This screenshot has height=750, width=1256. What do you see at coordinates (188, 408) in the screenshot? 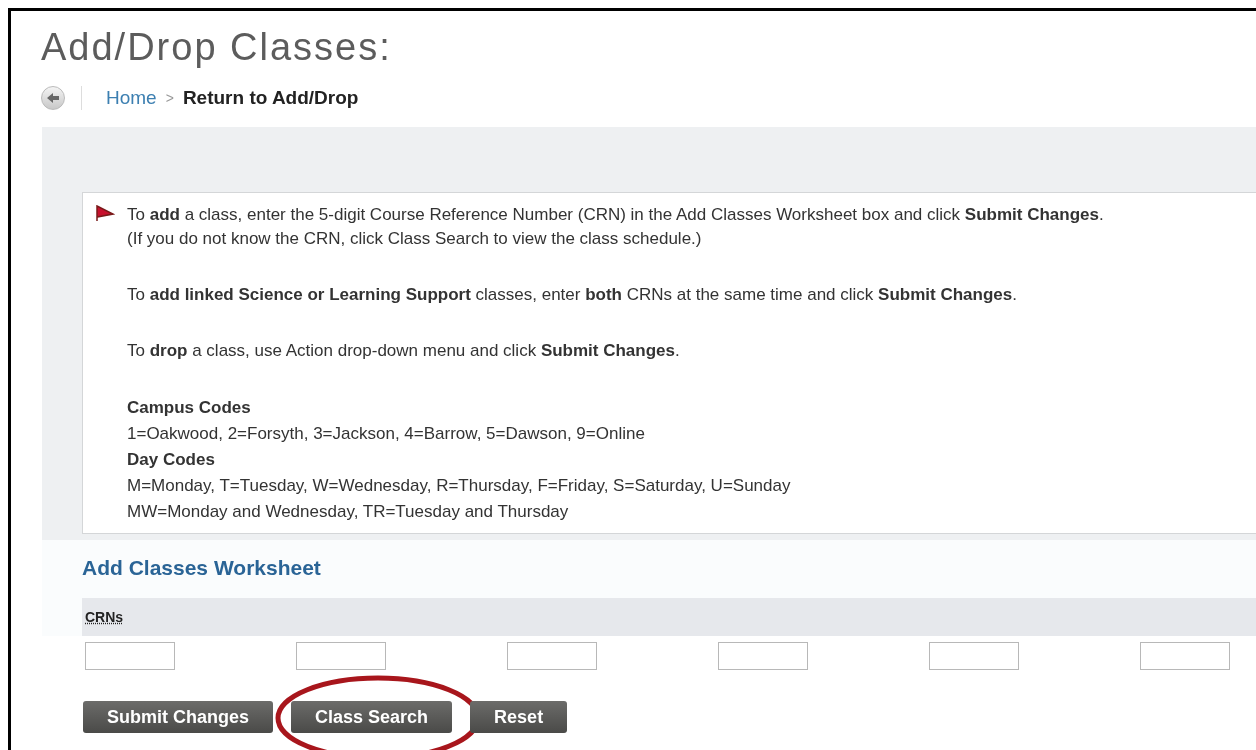
I see `codes-heading: Campus Codes` at bounding box center [188, 408].